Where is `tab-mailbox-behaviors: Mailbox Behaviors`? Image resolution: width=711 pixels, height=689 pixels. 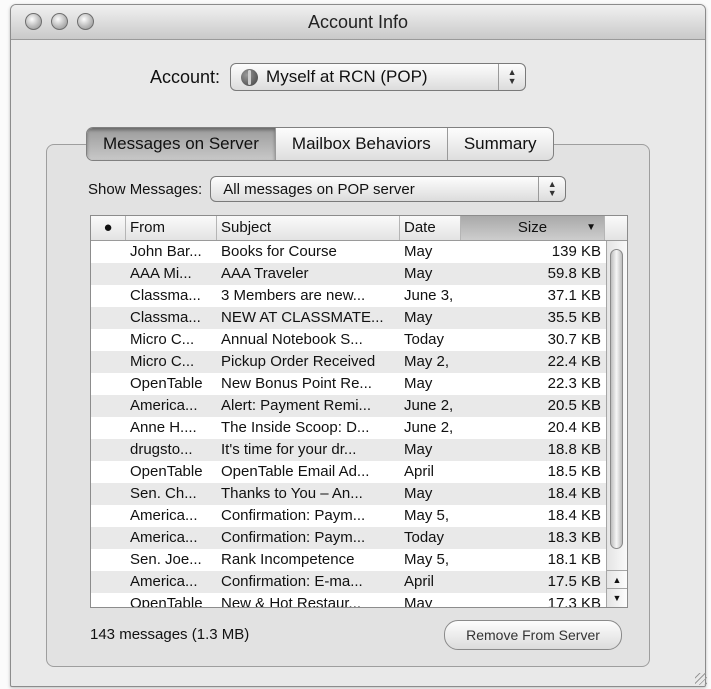
tab-mailbox-behaviors: Mailbox Behaviors is located at coordinates (362, 144).